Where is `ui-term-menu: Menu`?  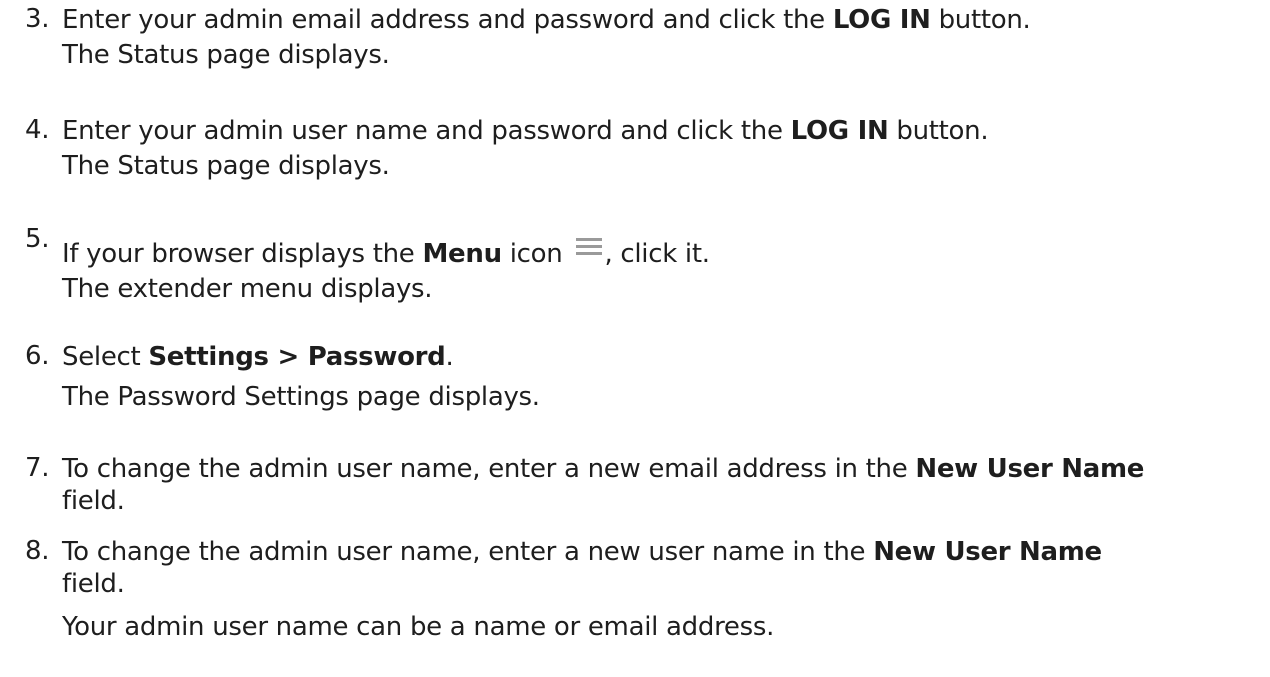 ui-term-menu: Menu is located at coordinates (462, 254).